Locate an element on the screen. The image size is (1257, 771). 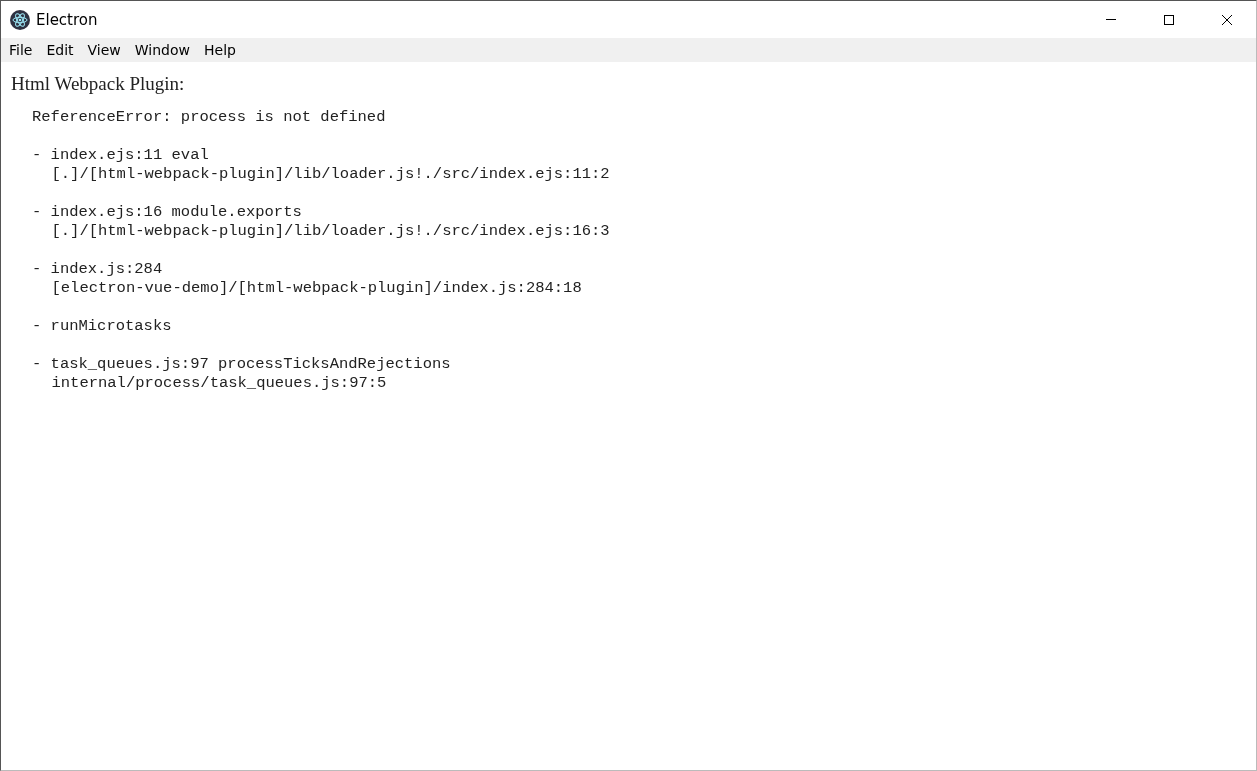
menu-item: File is located at coordinates (21, 50).